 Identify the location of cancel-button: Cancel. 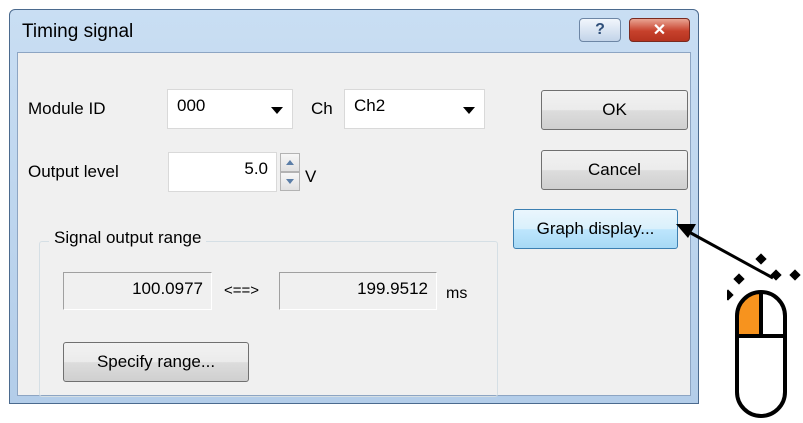
(614, 170).